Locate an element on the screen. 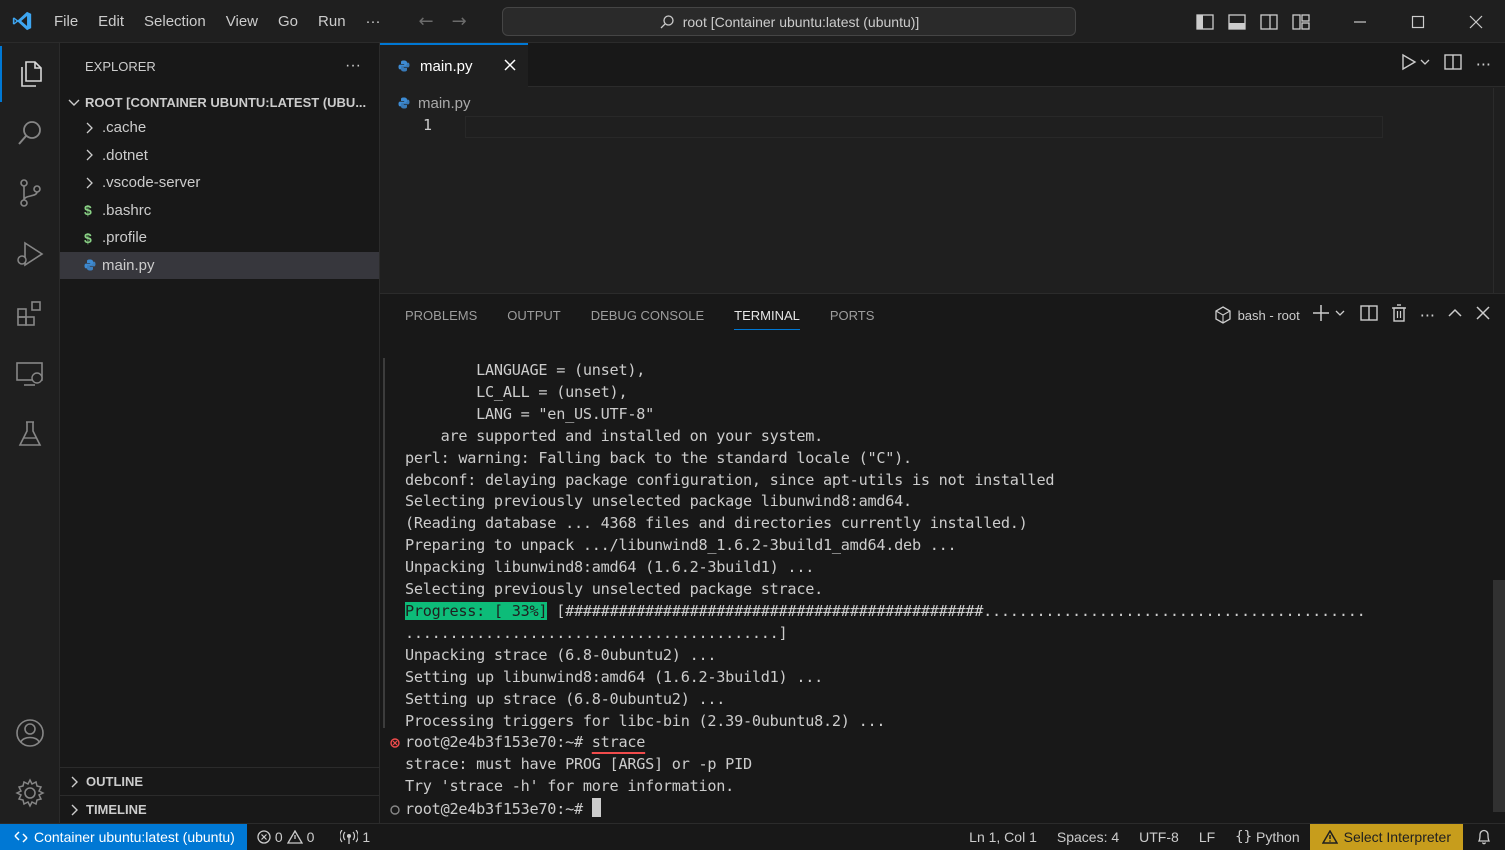 The width and height of the screenshot is (1505, 850). menu-run: Run is located at coordinates (332, 21).